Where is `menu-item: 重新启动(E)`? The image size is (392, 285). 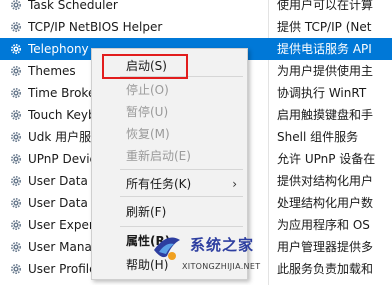 menu-item: 重新启动(E) is located at coordinates (169, 156).